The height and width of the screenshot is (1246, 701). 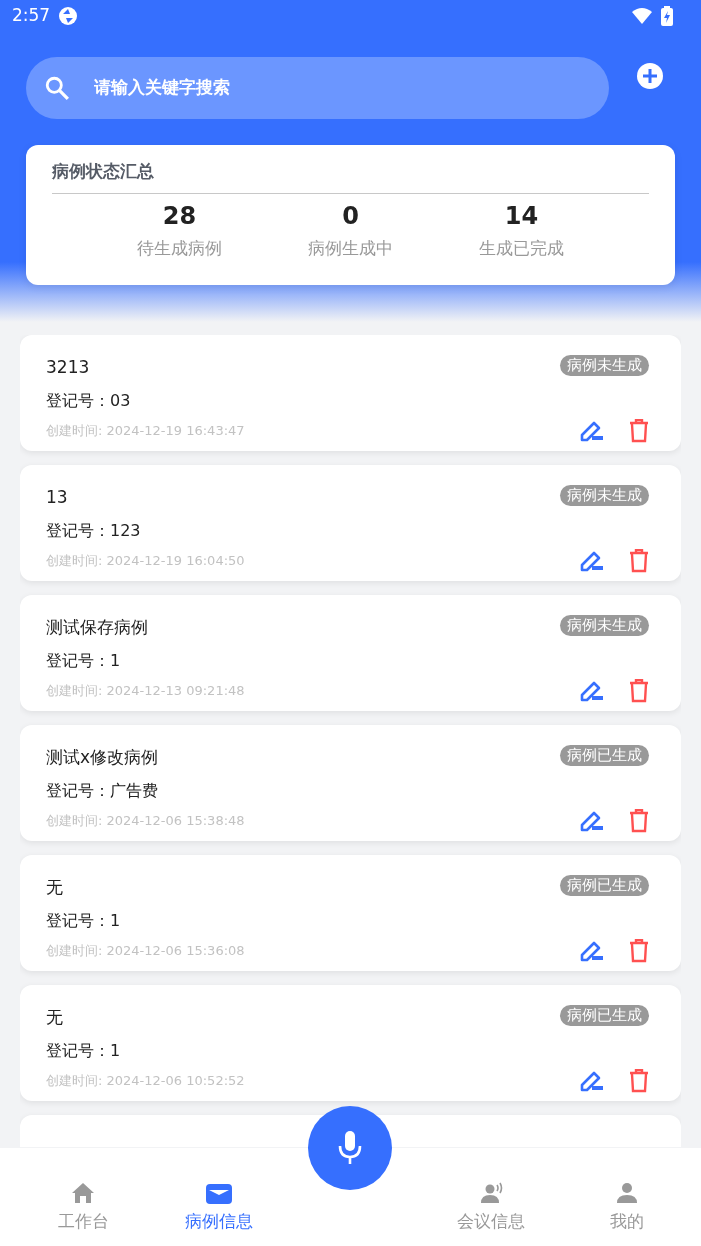 I want to click on case-title: 测试x修改病例, so click(x=102, y=757).